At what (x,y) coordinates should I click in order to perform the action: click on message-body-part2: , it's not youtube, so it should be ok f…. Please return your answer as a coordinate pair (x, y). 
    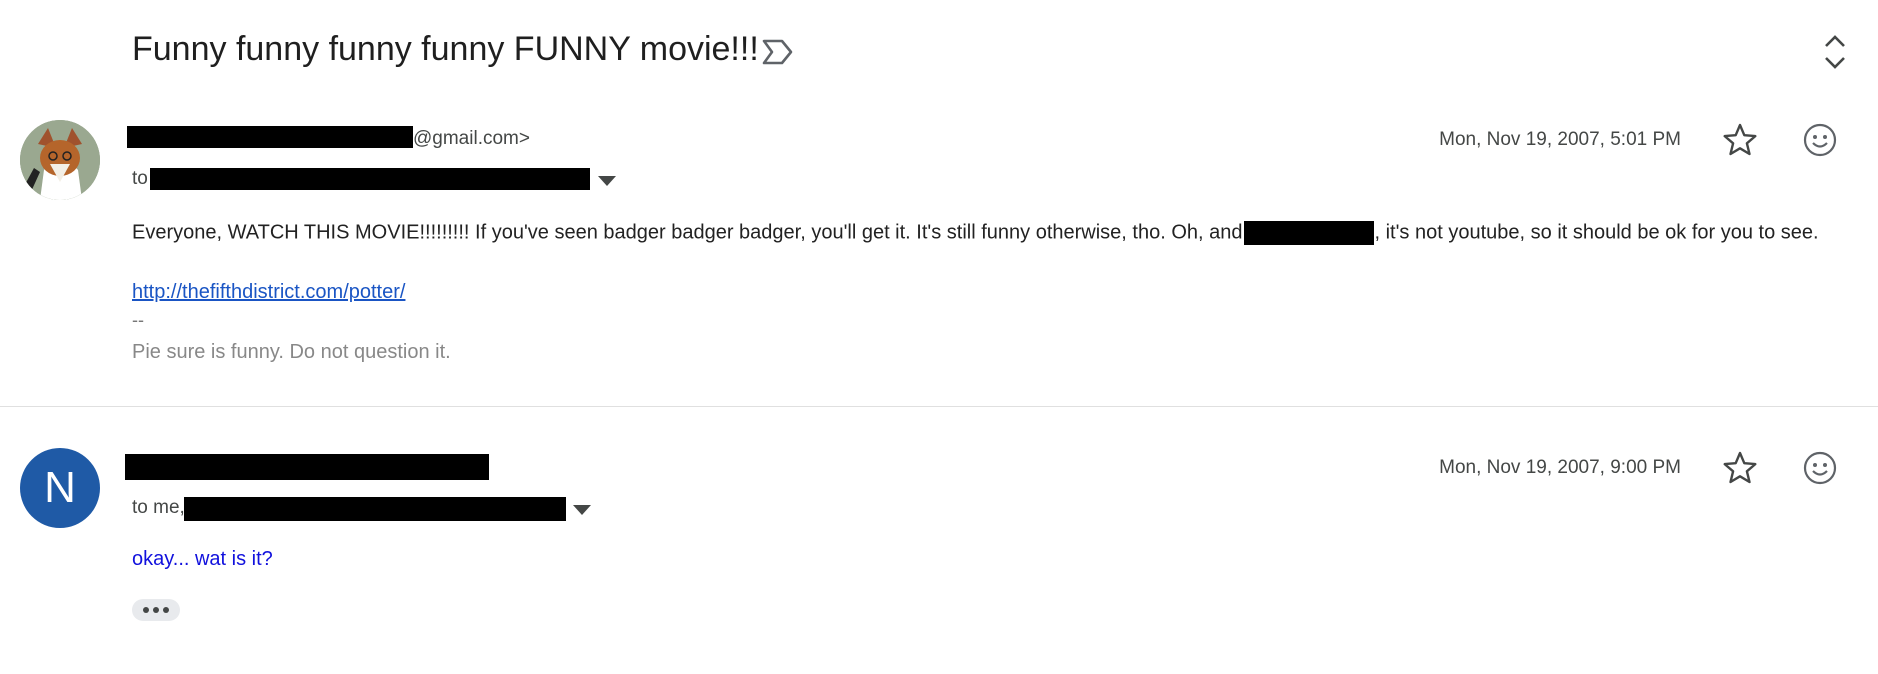
    Looking at the image, I should click on (1596, 232).